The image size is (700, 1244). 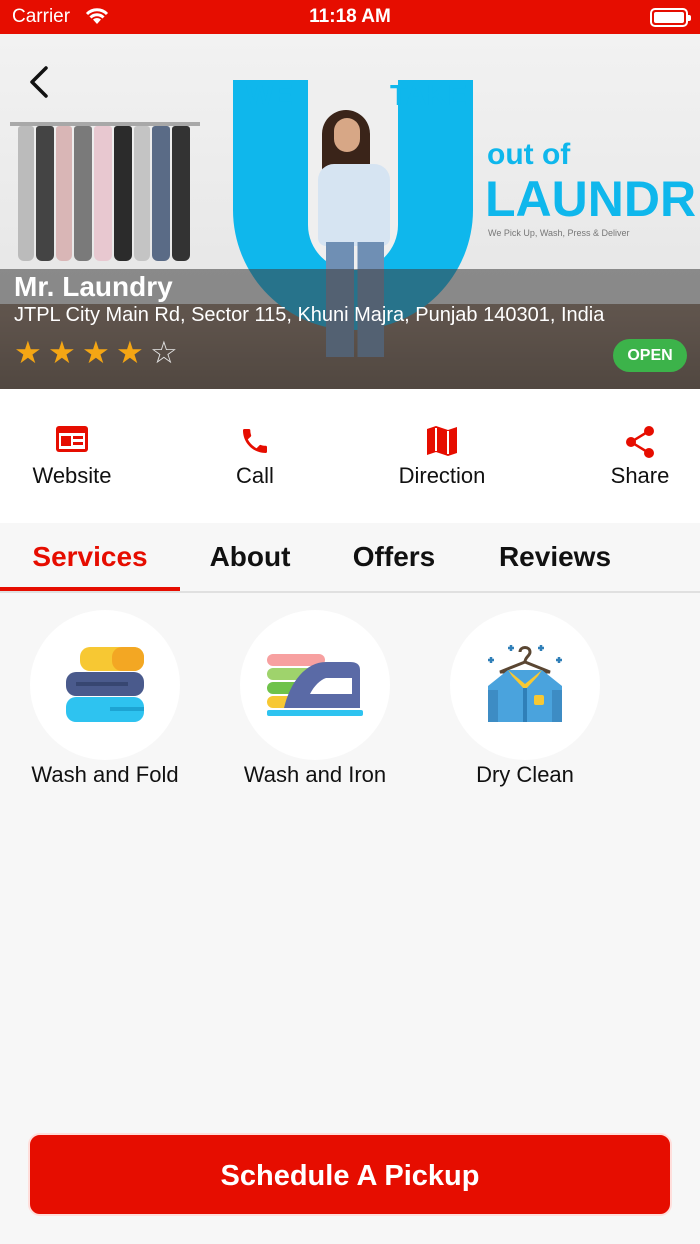 I want to click on status-badge: OPEN, so click(x=650, y=355).